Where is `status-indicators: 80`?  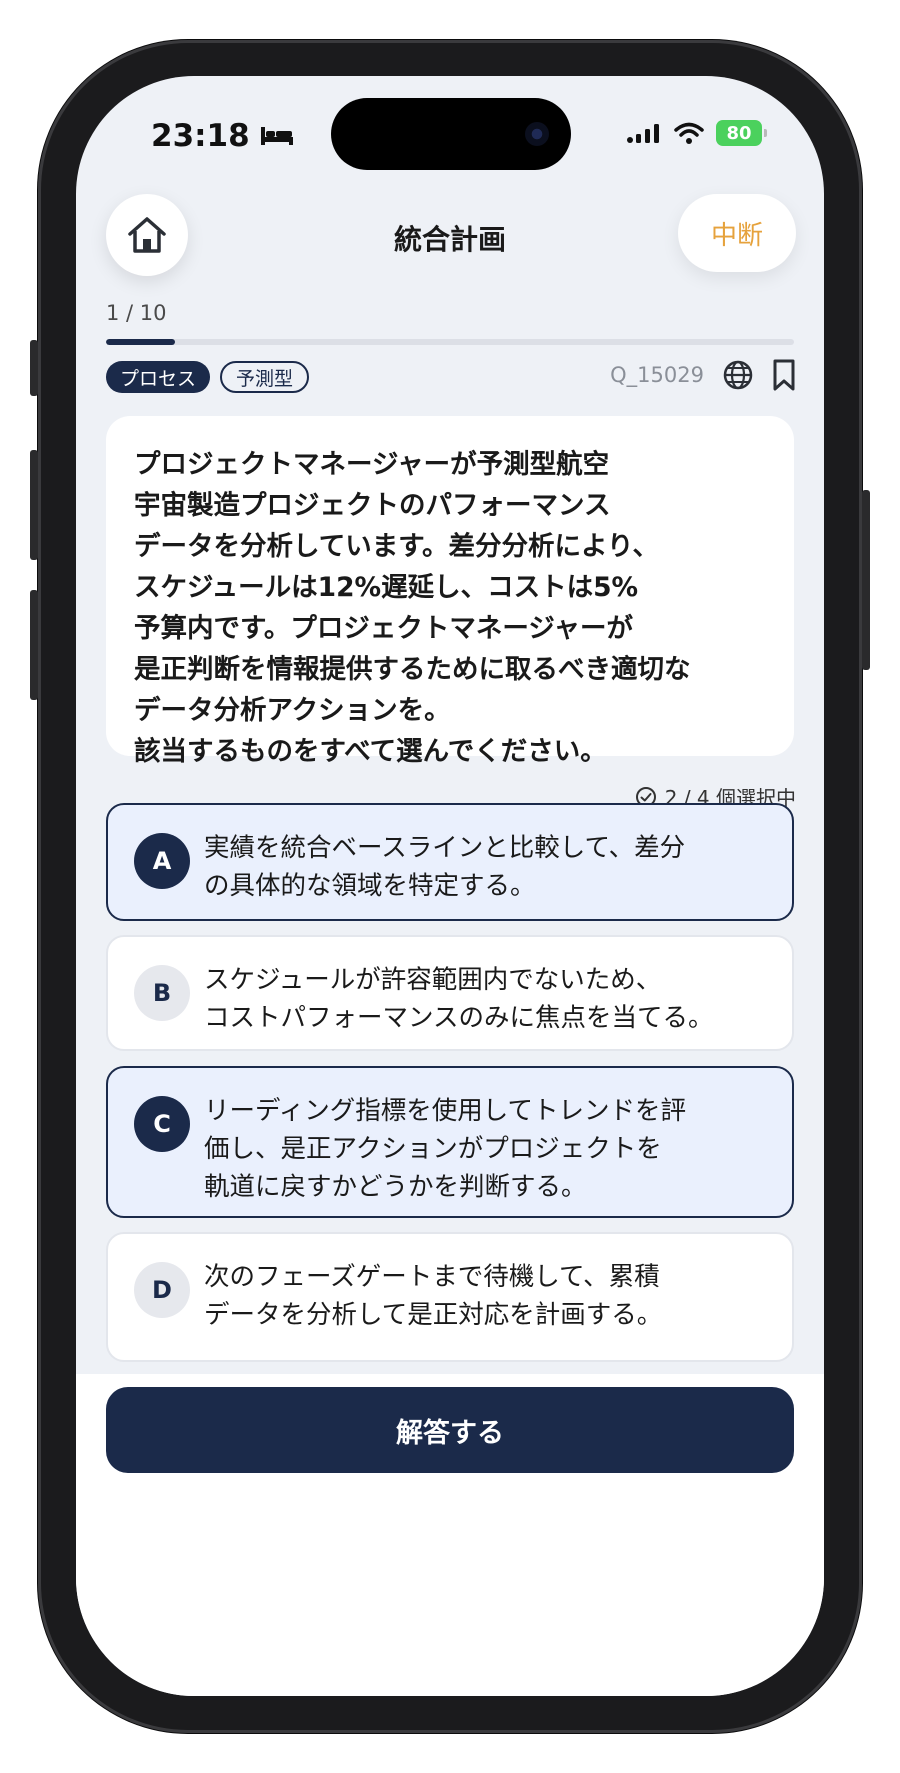 status-indicators: 80 is located at coordinates (696, 133).